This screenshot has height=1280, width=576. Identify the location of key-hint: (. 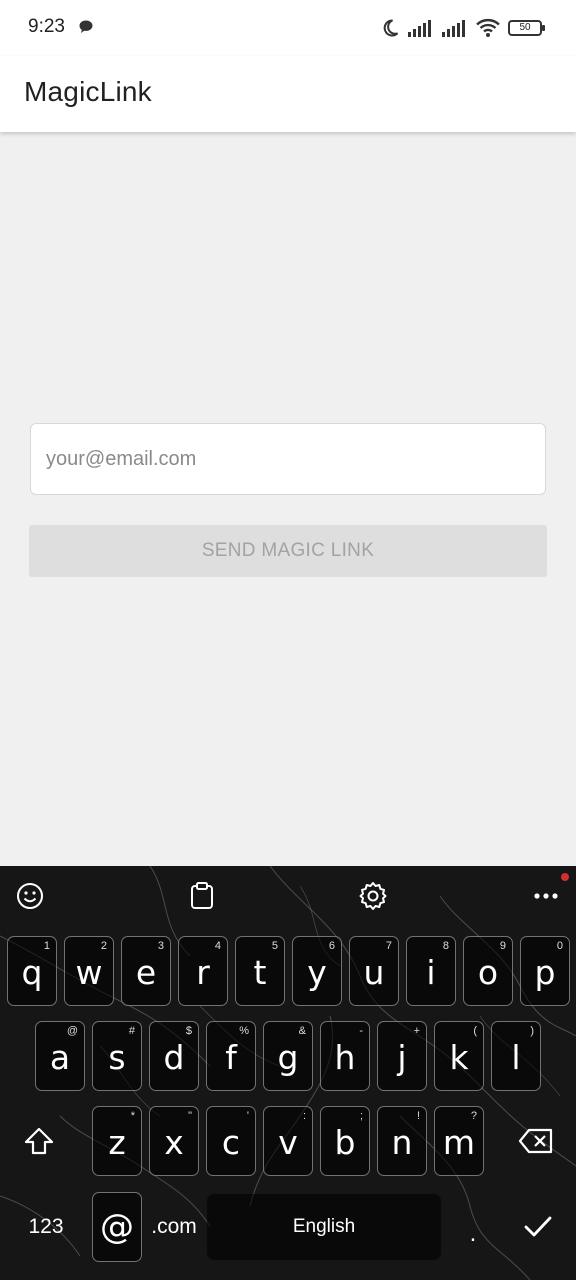
(475, 1031).